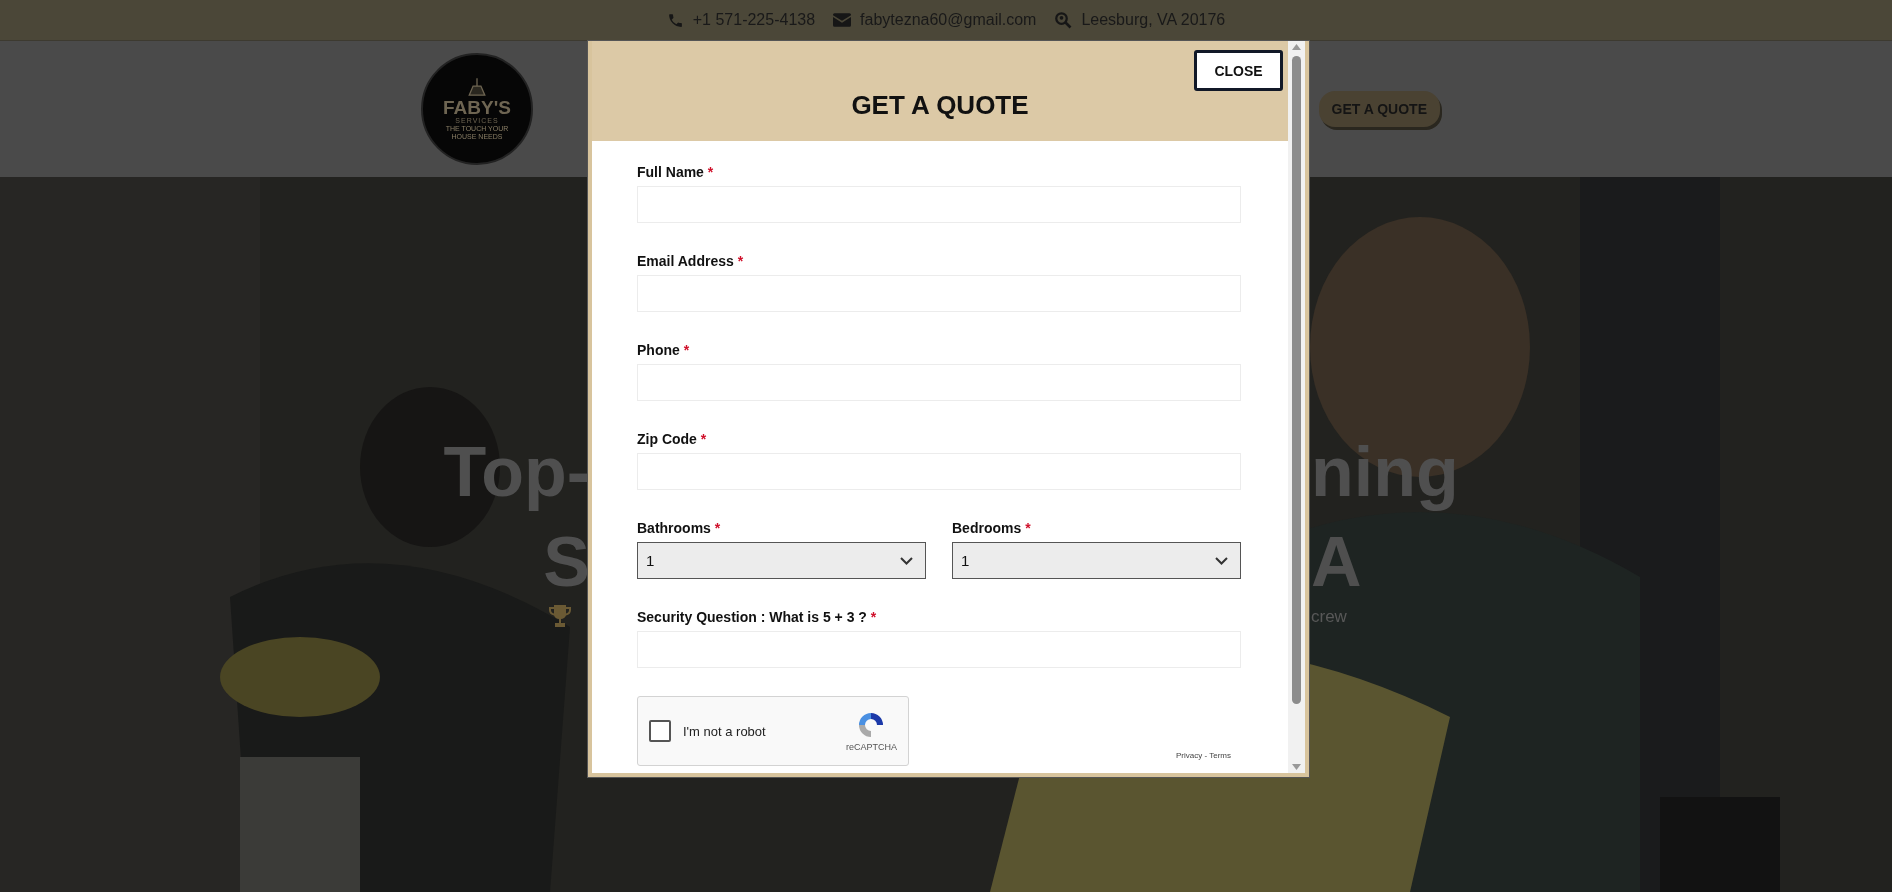 The height and width of the screenshot is (892, 1892). I want to click on field-label: Bathrooms *, so click(679, 528).